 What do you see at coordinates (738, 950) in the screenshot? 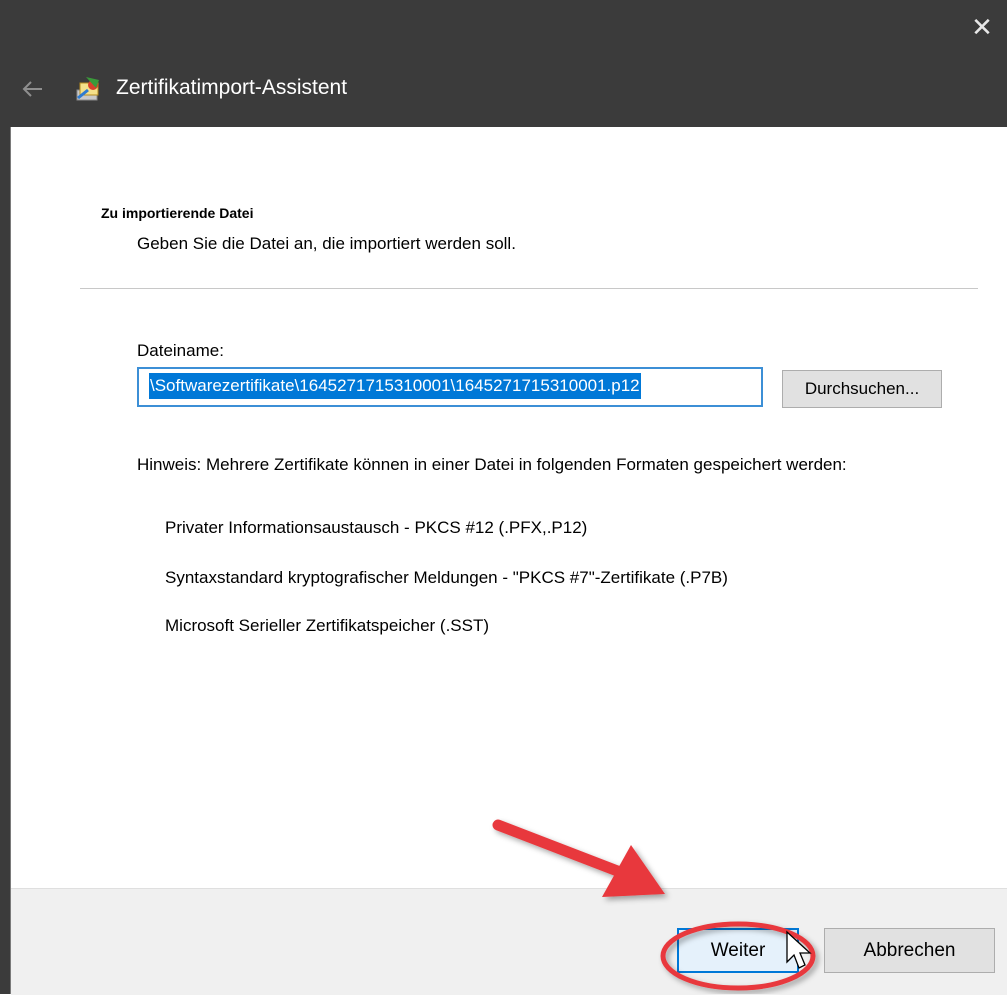
I see `next-button: Weiter` at bounding box center [738, 950].